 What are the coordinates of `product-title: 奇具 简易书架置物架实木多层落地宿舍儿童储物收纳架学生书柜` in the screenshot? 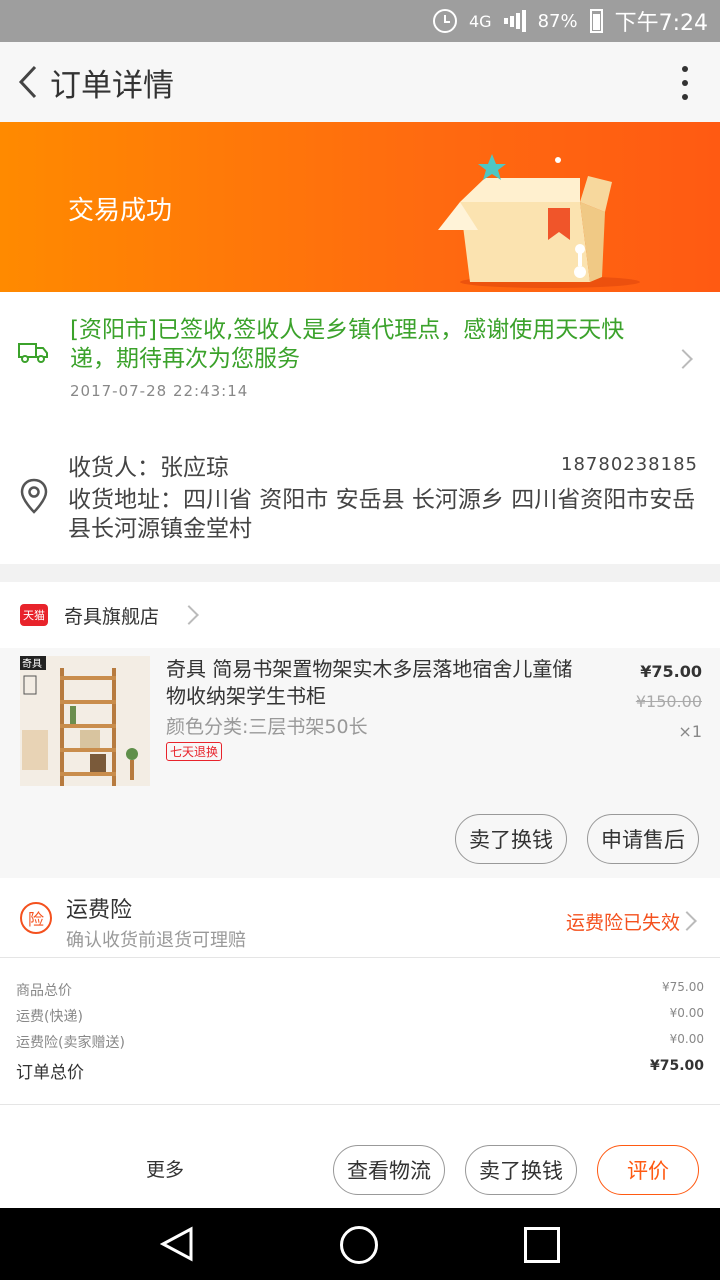 It's located at (371, 683).